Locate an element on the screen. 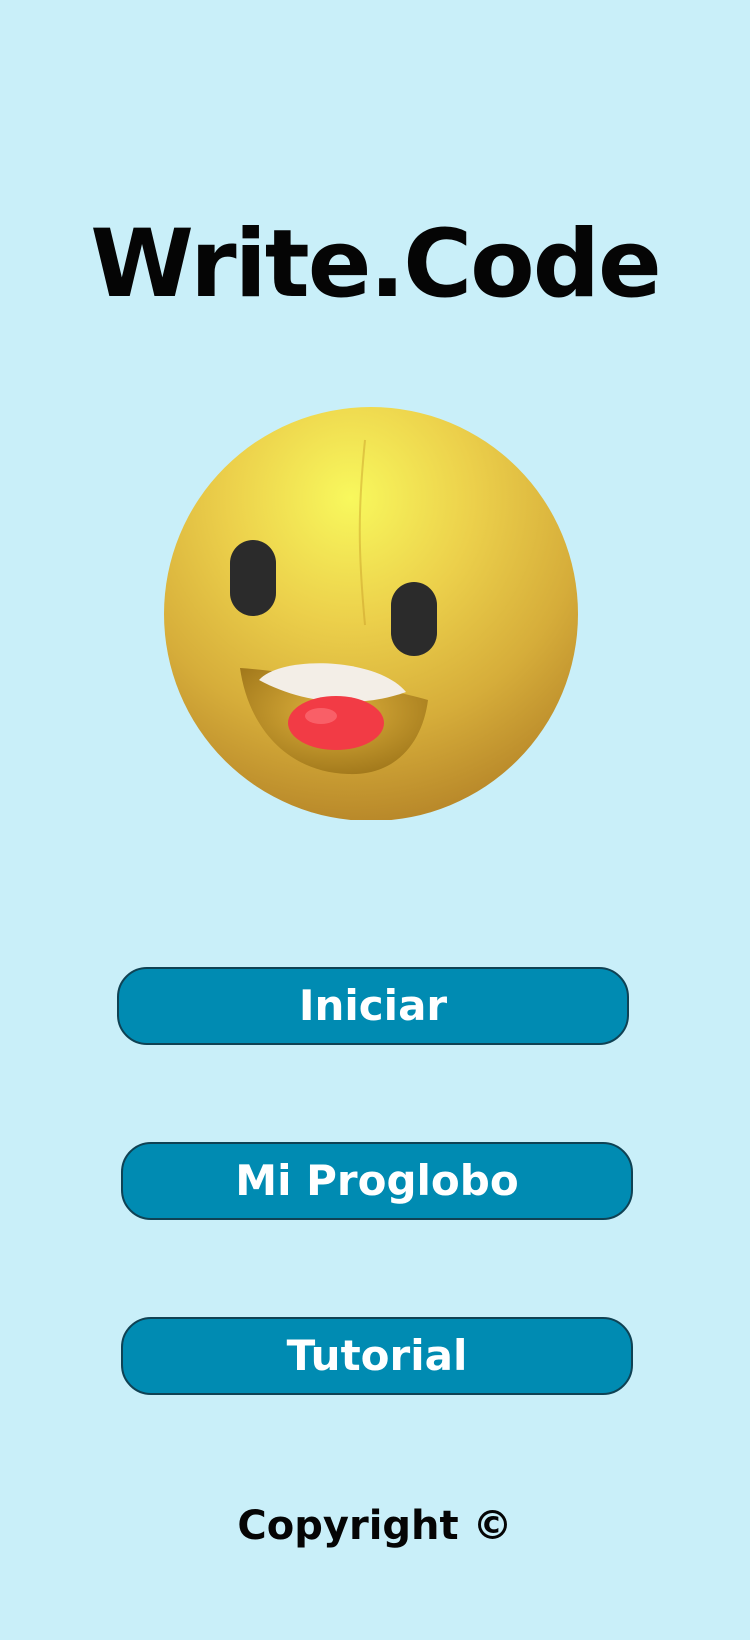 This screenshot has width=750, height=1640. iniciar-button: Iniciar is located at coordinates (373, 1006).